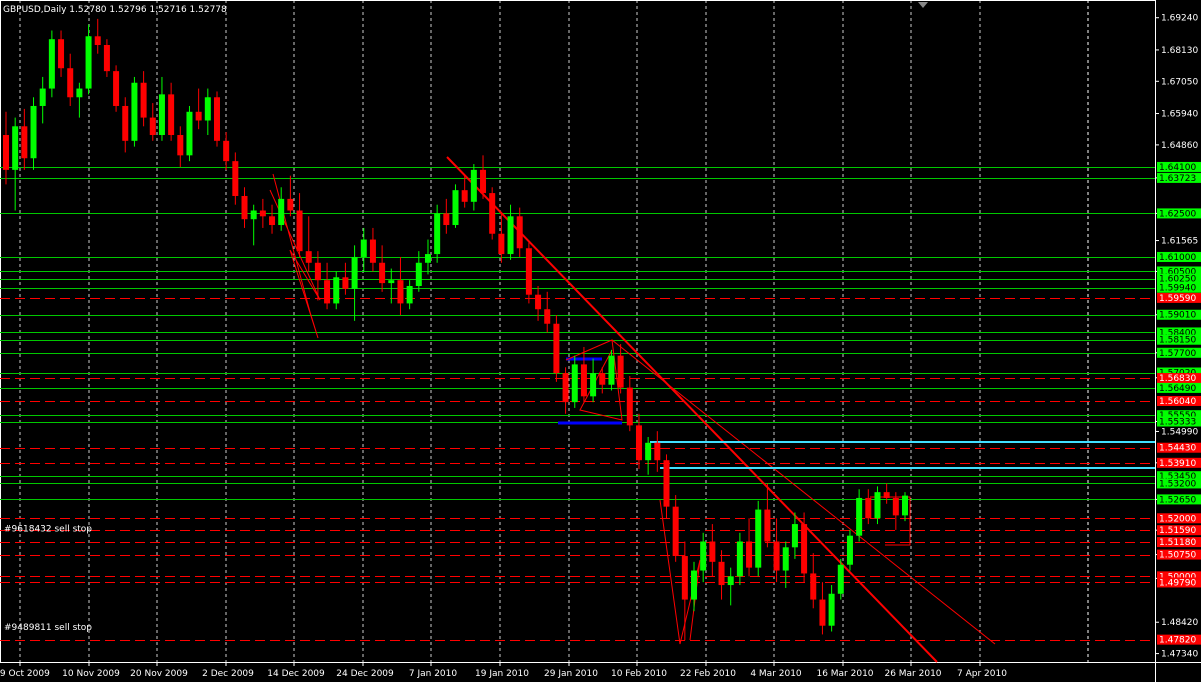 The image size is (1201, 682). What do you see at coordinates (48, 628) in the screenshot?
I see `order-label: #9489811 sell stop` at bounding box center [48, 628].